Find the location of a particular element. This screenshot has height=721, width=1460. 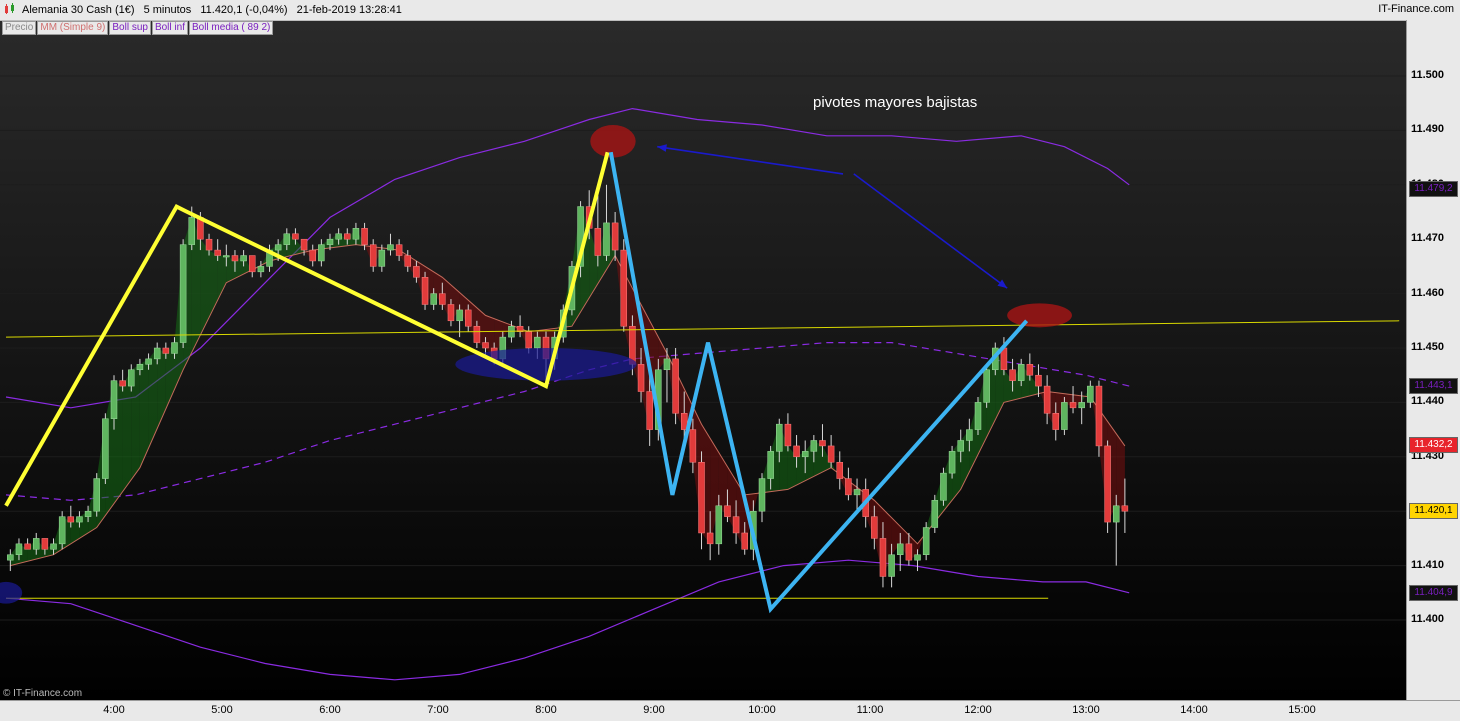

brand-label: IT-Finance.com is located at coordinates (1416, 9).